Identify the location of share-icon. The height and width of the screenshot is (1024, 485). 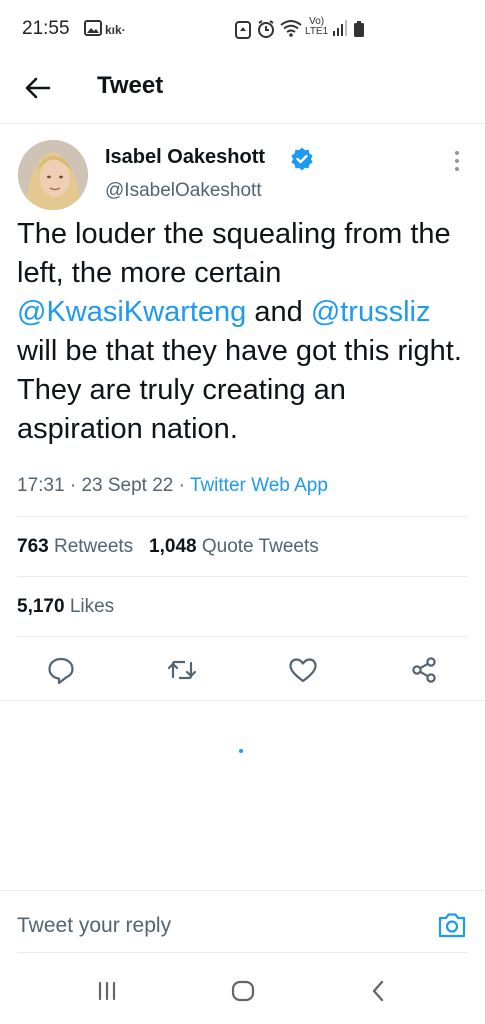
(424, 670).